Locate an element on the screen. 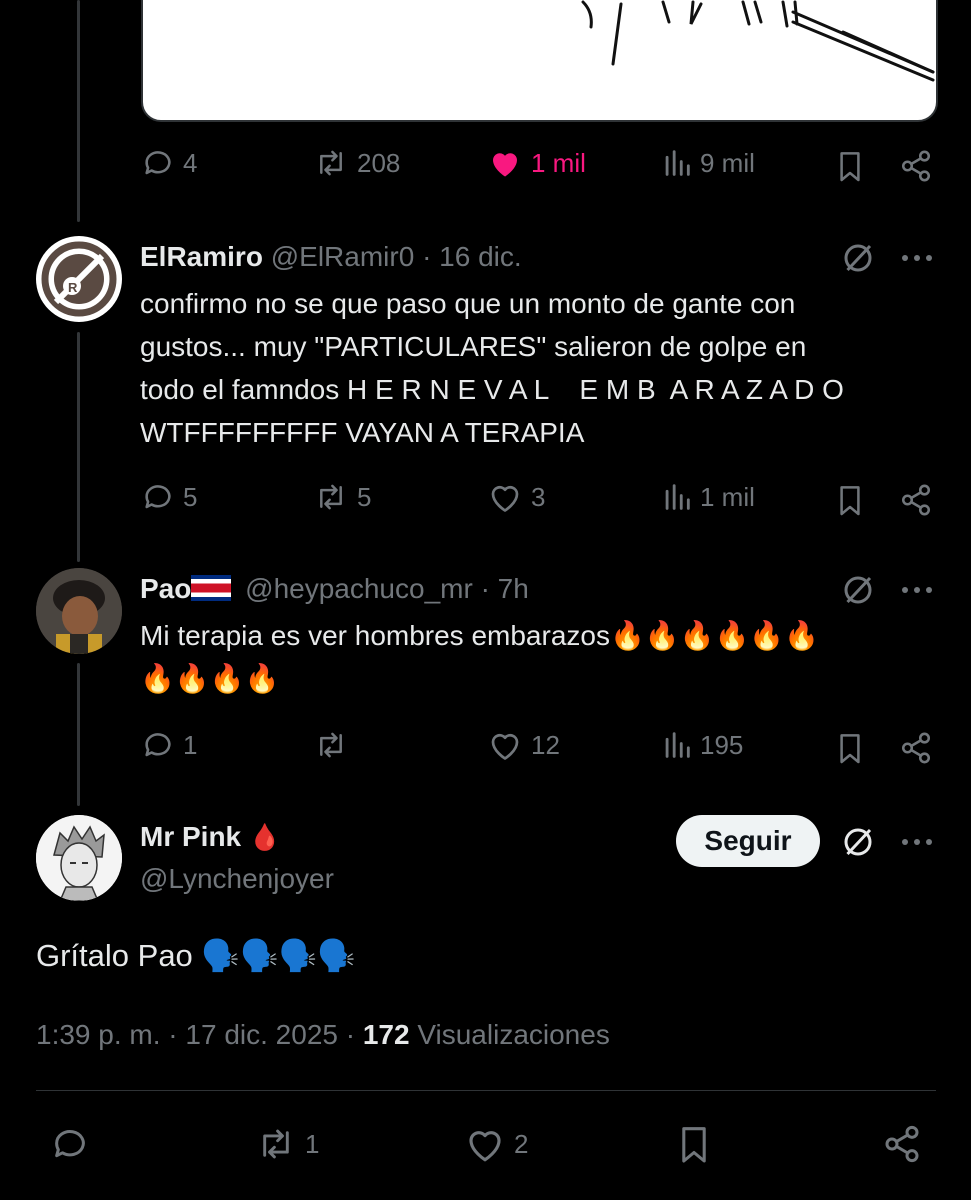 This screenshot has height=1200, width=971. repost-count: 5 is located at coordinates (364, 496).